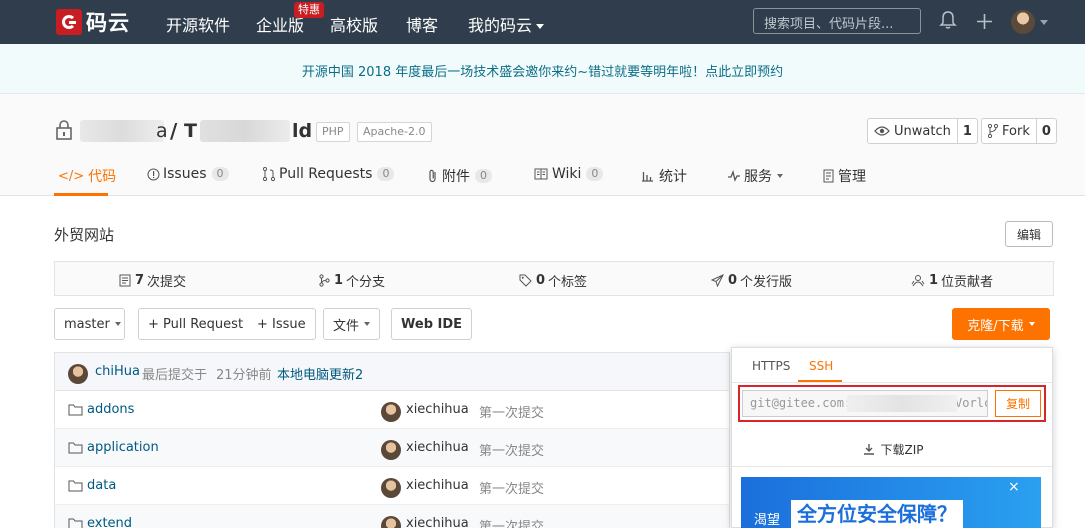 The width and height of the screenshot is (1085, 528). I want to click on bell-icon, so click(948, 20).